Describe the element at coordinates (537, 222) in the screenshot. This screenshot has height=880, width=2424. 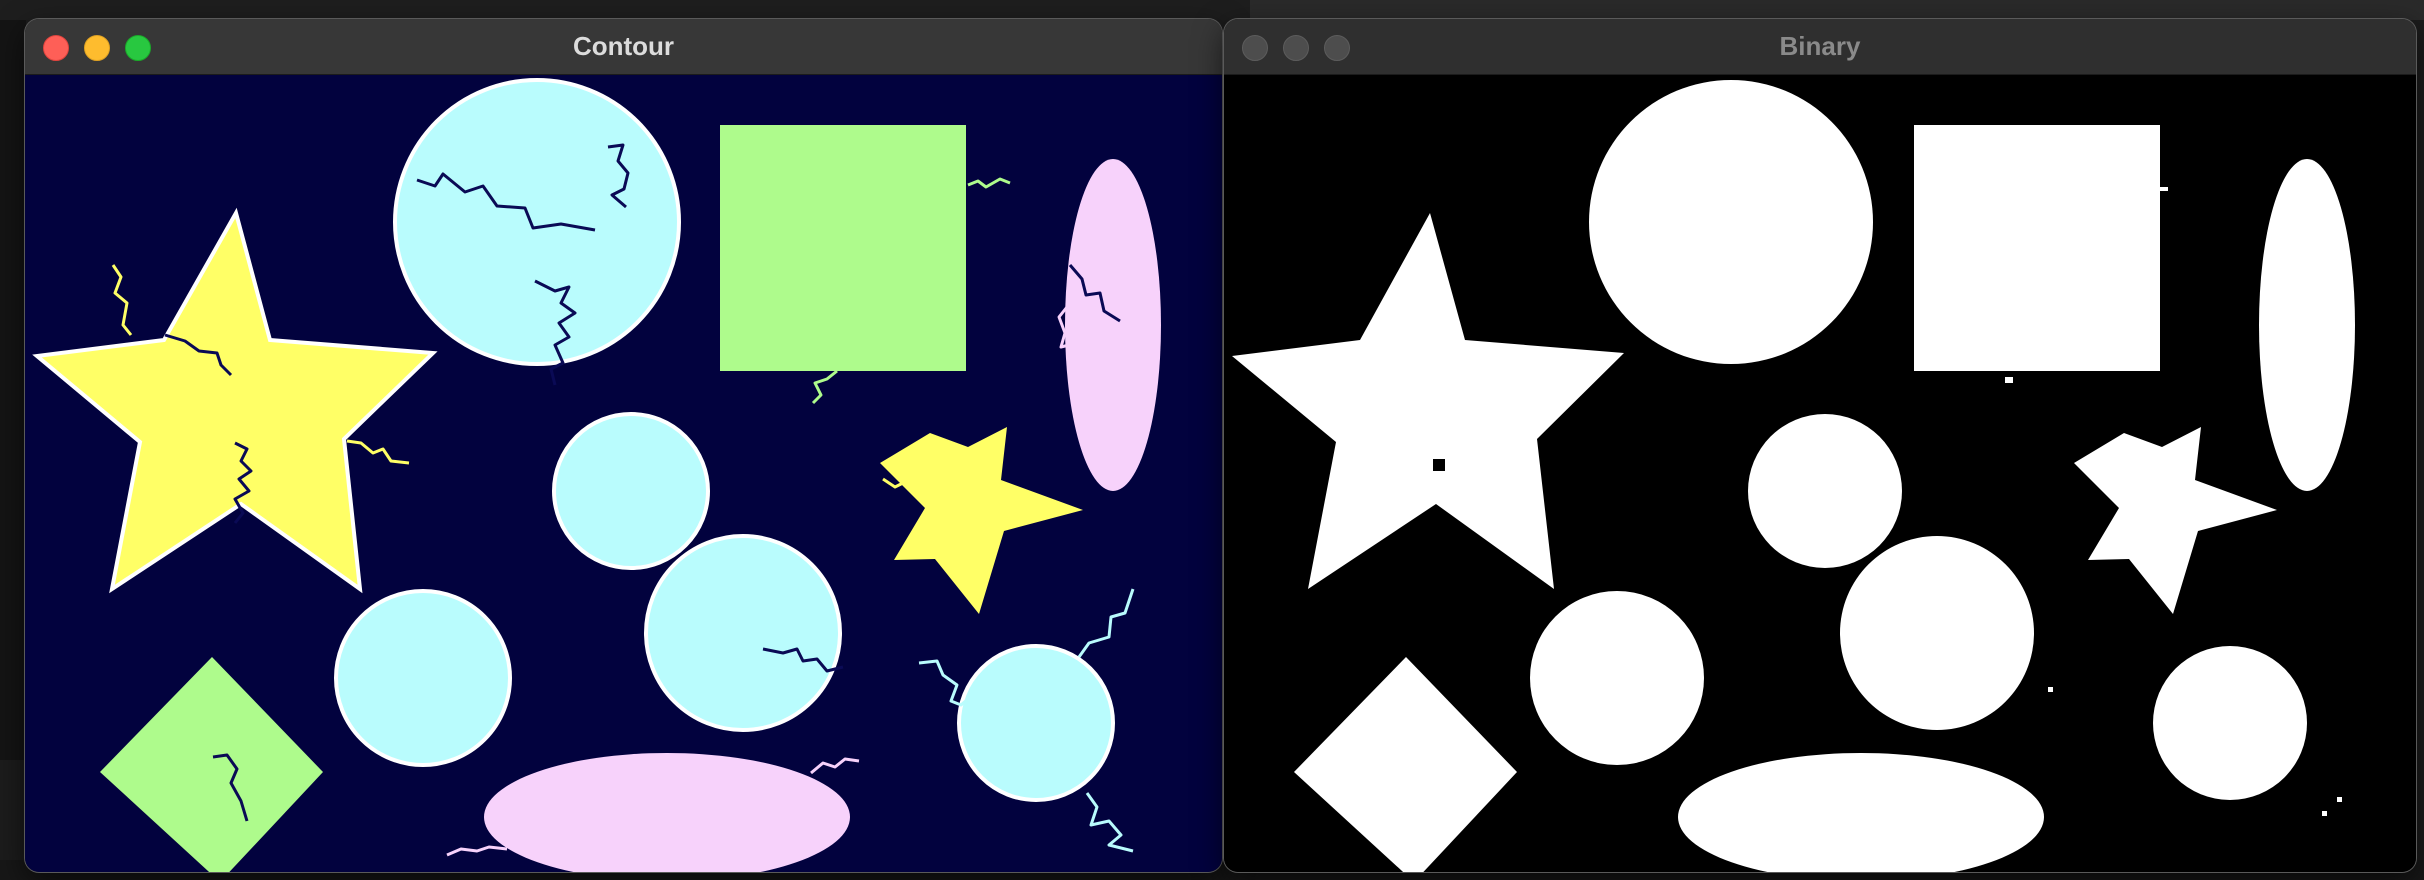
I see `large-cyan-circle` at that location.